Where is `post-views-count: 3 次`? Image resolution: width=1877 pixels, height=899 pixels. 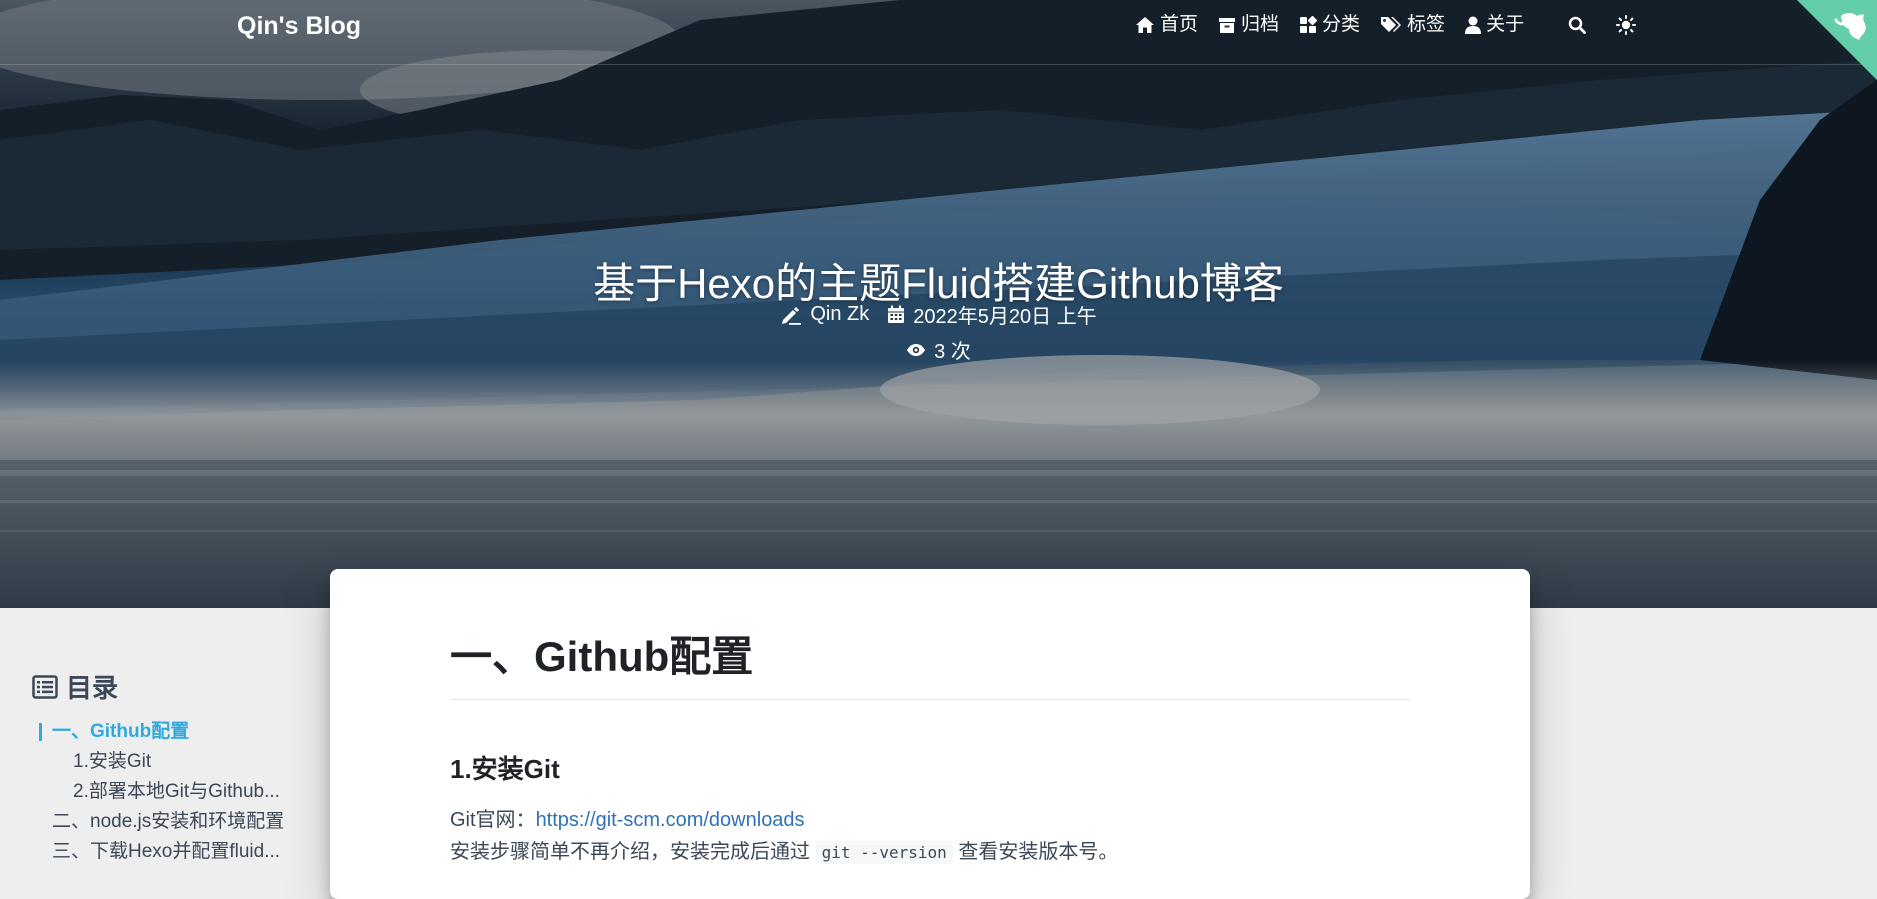
post-views-count: 3 次 is located at coordinates (952, 352).